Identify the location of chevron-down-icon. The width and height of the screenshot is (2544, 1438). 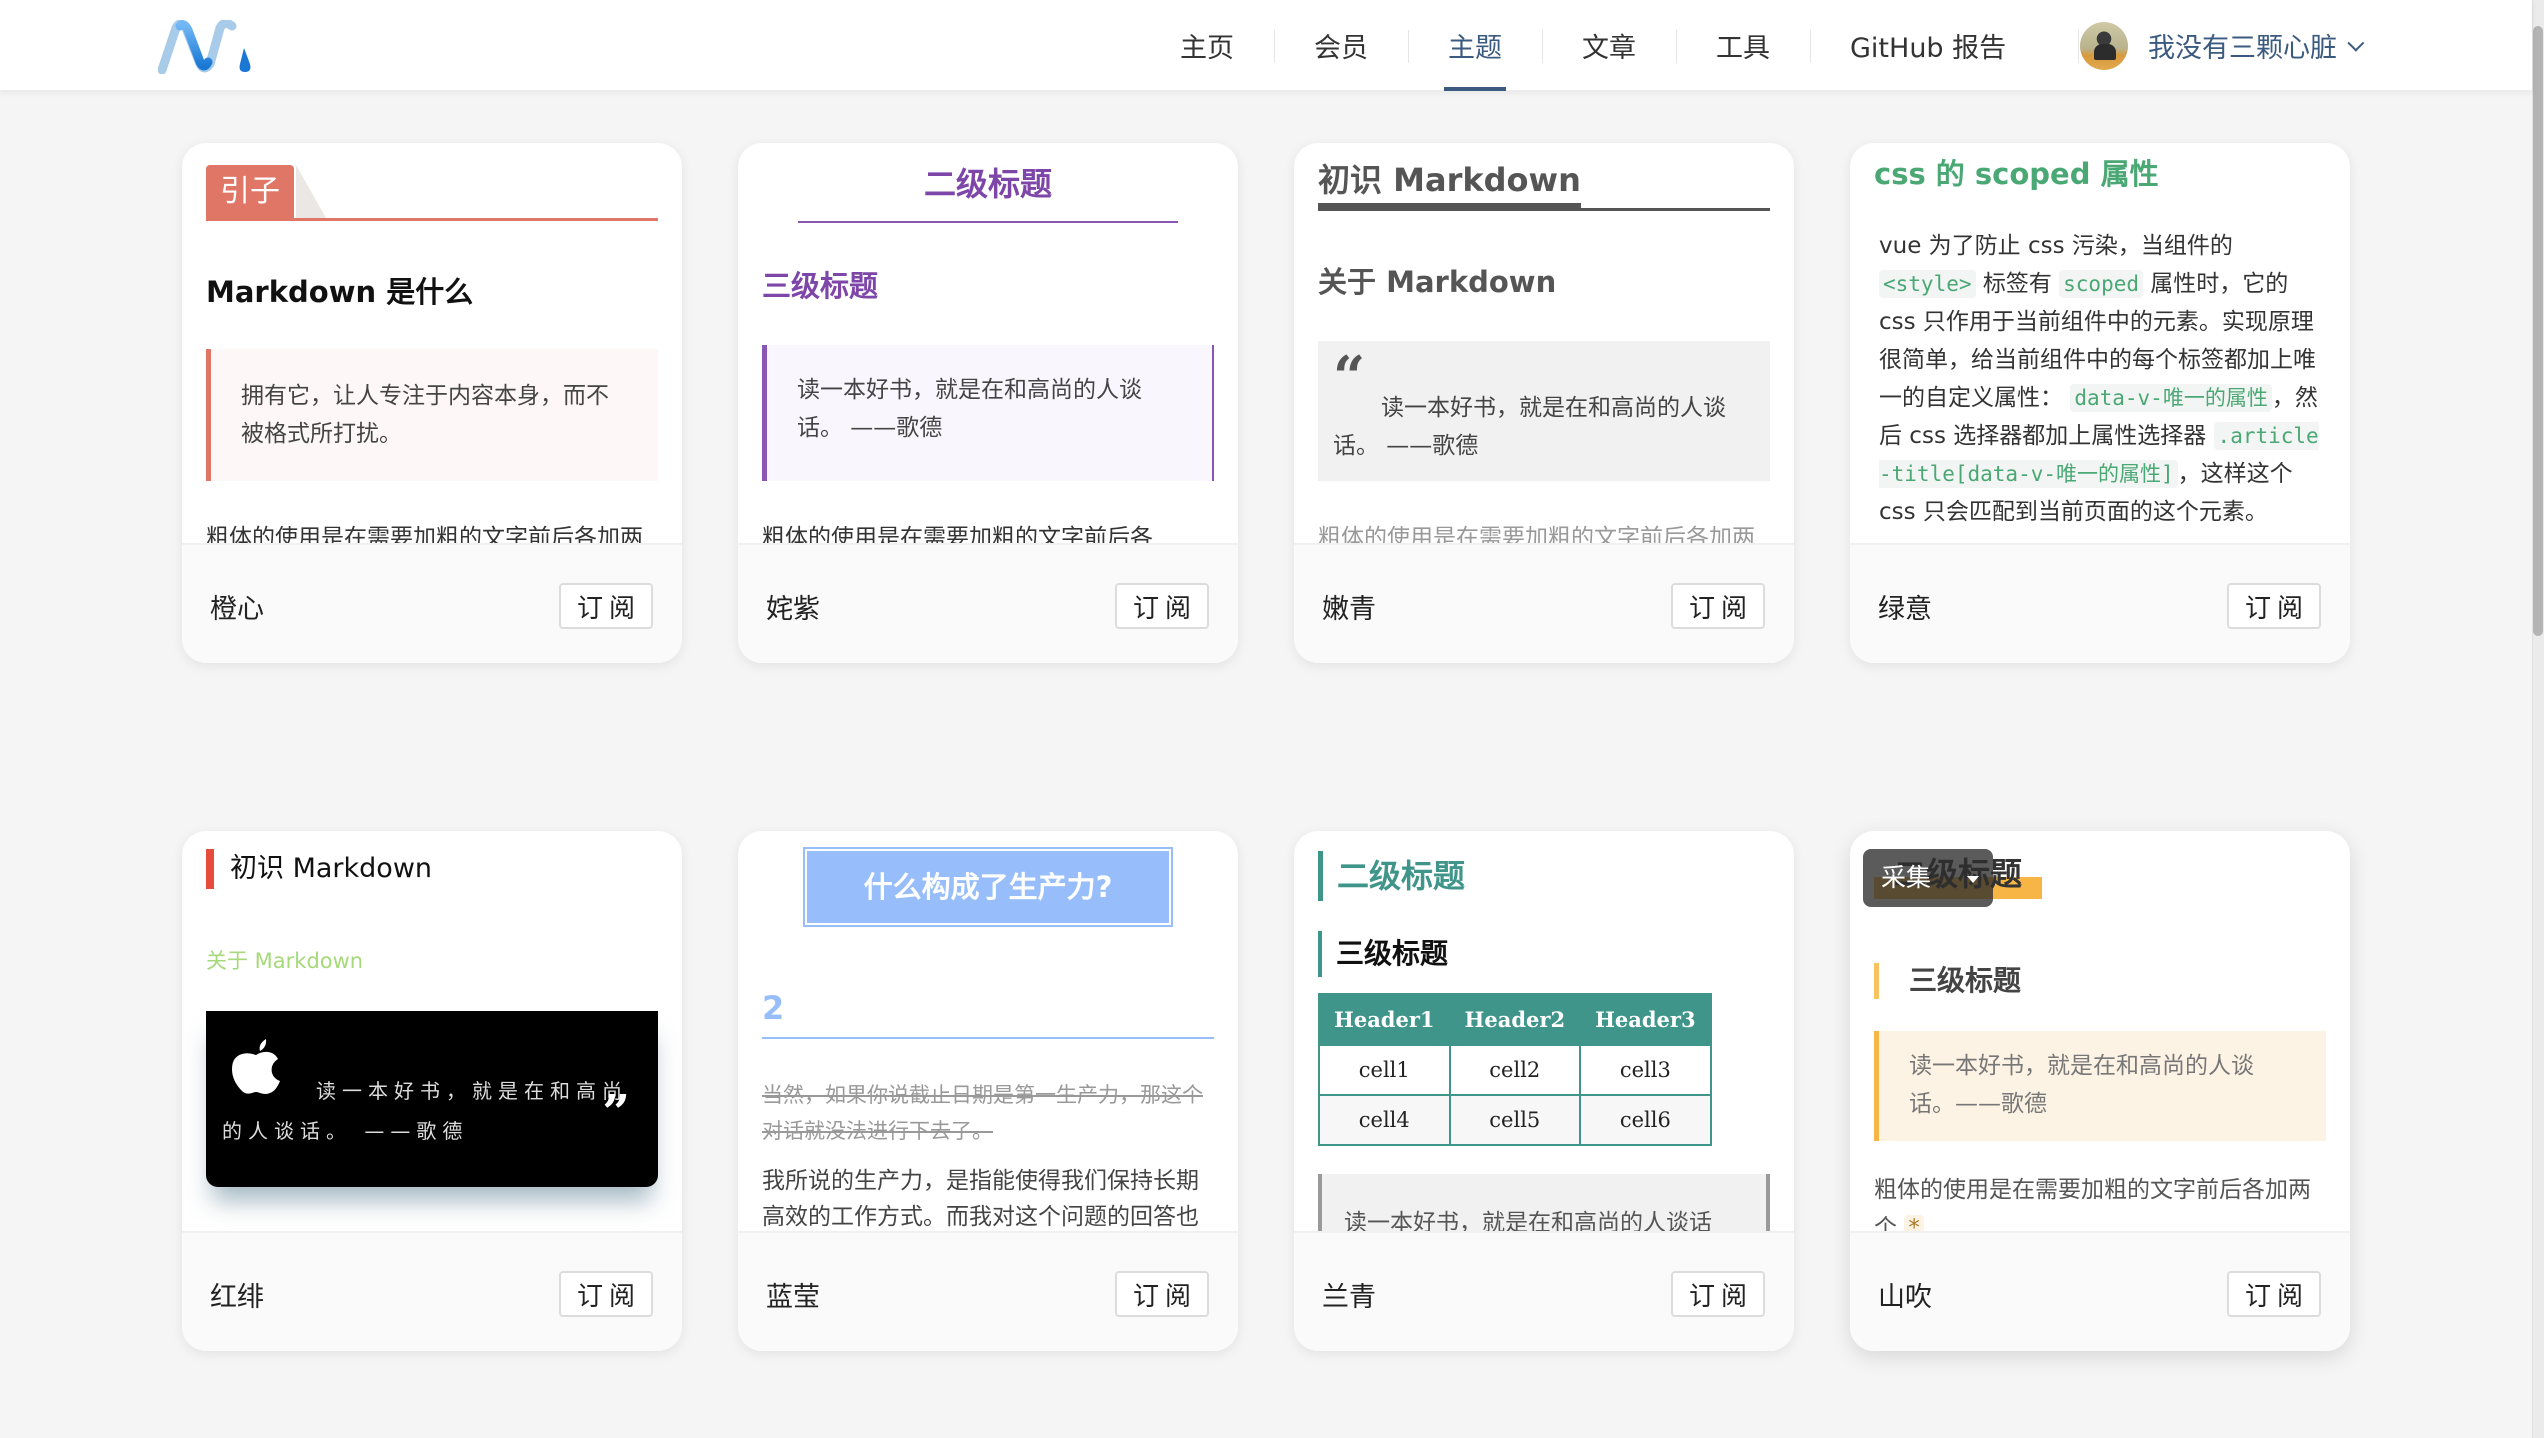
(2356, 43).